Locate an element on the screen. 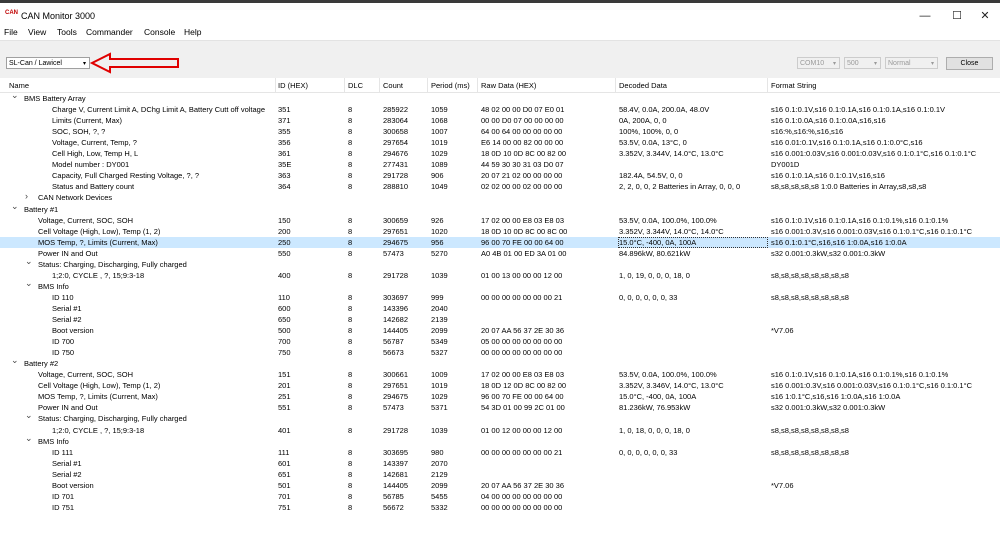 The height and width of the screenshot is (556, 1000). column-header-decoded: Decoded Data is located at coordinates (643, 85).